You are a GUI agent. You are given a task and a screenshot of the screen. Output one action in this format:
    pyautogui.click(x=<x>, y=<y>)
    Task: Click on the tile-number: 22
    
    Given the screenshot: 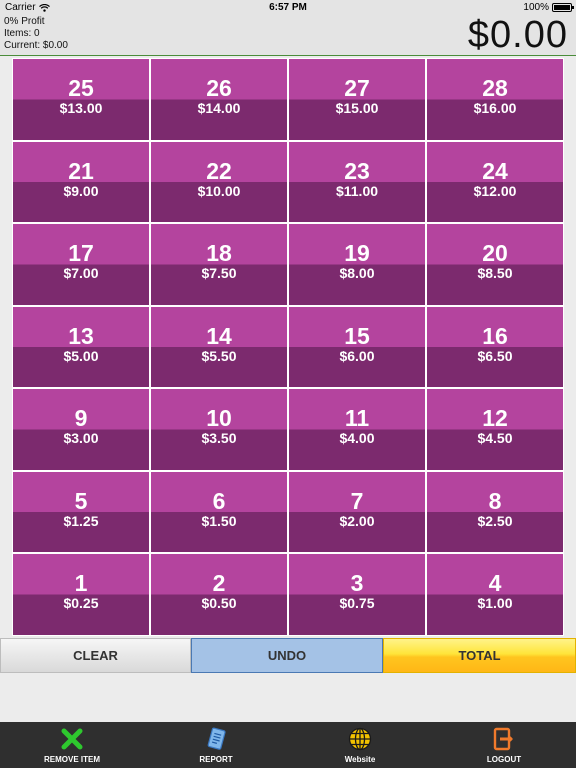 What is the action you would take?
    pyautogui.click(x=219, y=170)
    